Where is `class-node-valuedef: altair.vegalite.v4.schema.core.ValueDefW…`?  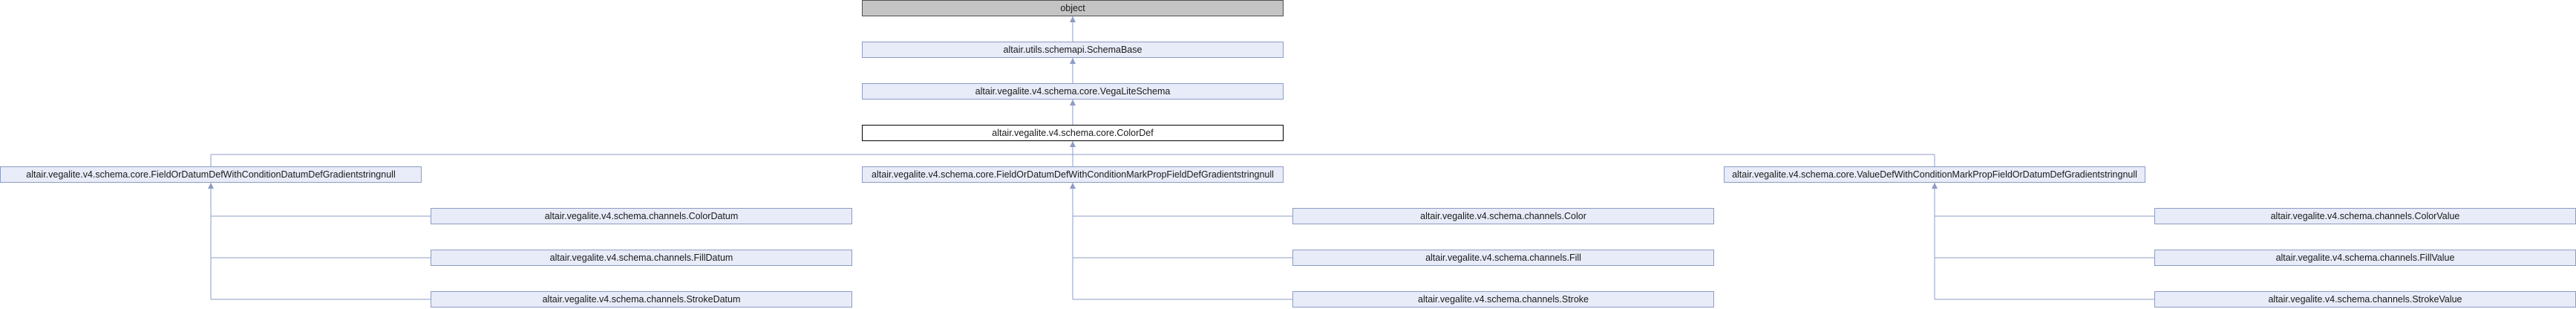 class-node-valuedef: altair.vegalite.v4.schema.core.ValueDefW… is located at coordinates (1934, 174).